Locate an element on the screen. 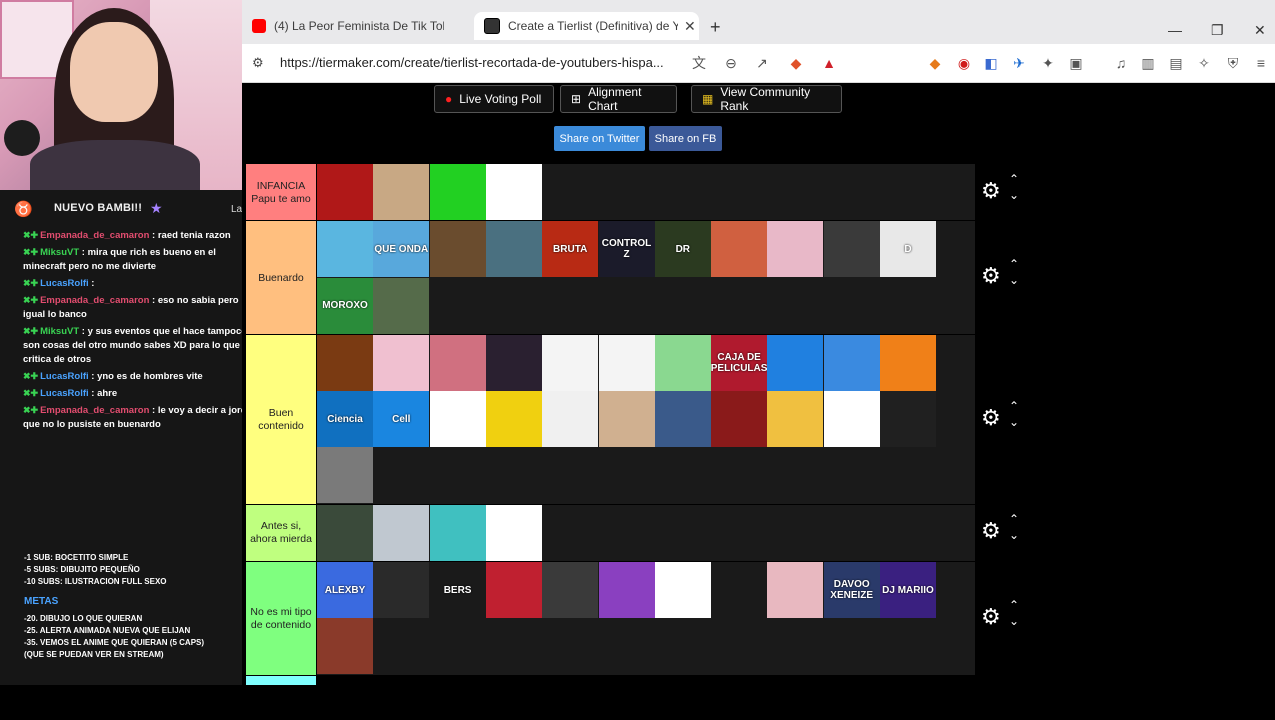 Image resolution: width=1275 pixels, height=720 pixels. tier-item-image: DR is located at coordinates (682, 249).